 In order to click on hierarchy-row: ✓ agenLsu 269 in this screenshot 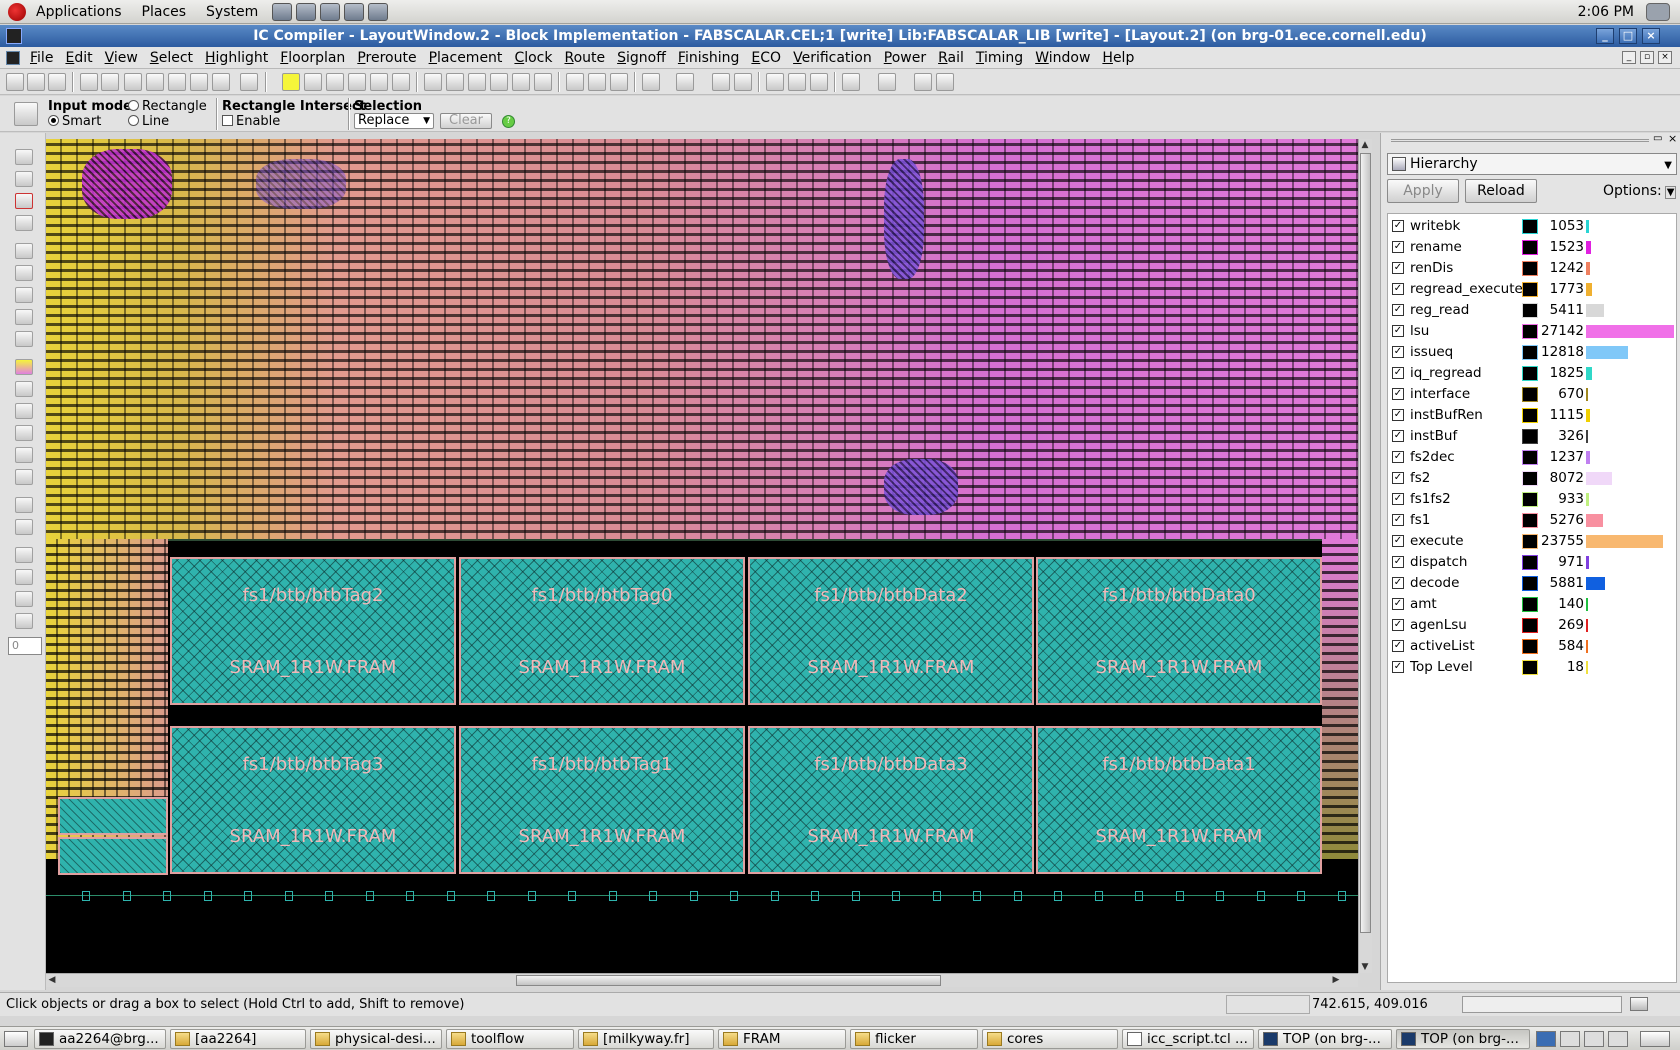, I will do `click(1532, 625)`.